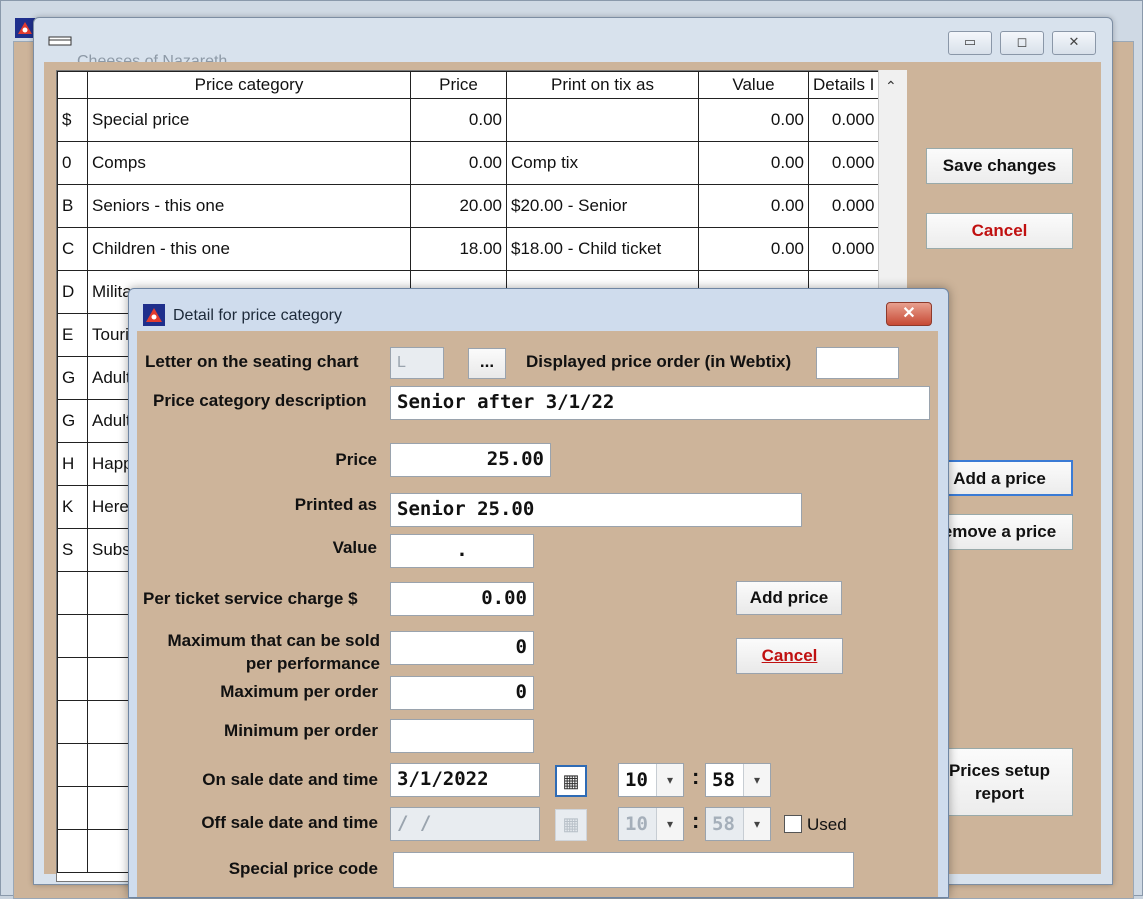  Describe the element at coordinates (651, 780) in the screenshot. I see `on-sale-hour-select: 10 ▾` at that location.